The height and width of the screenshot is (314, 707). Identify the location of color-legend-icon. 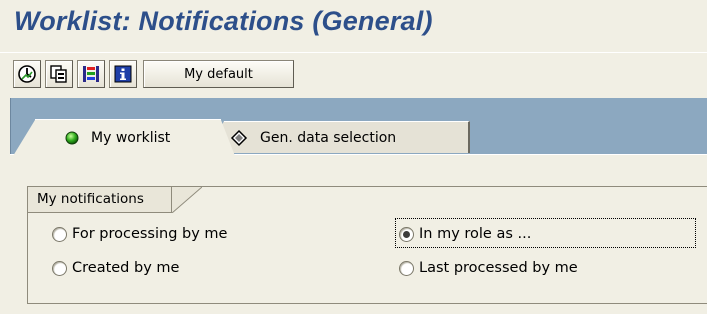
(91, 74).